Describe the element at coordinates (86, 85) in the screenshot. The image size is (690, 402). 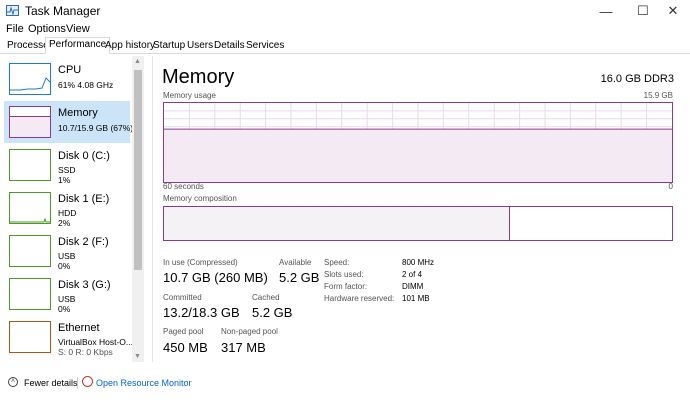
I see `sidebar-item-detail: 61% 4.08 GHz` at that location.